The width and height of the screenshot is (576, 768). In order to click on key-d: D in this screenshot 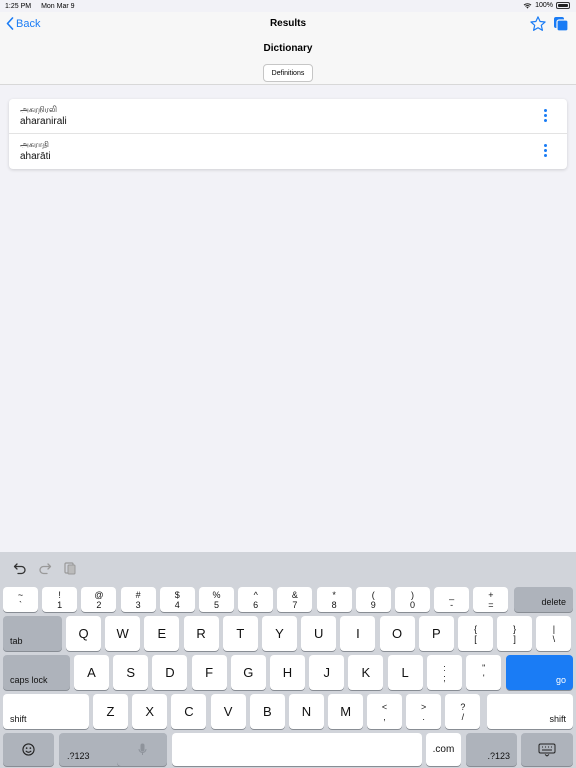, I will do `click(170, 672)`.